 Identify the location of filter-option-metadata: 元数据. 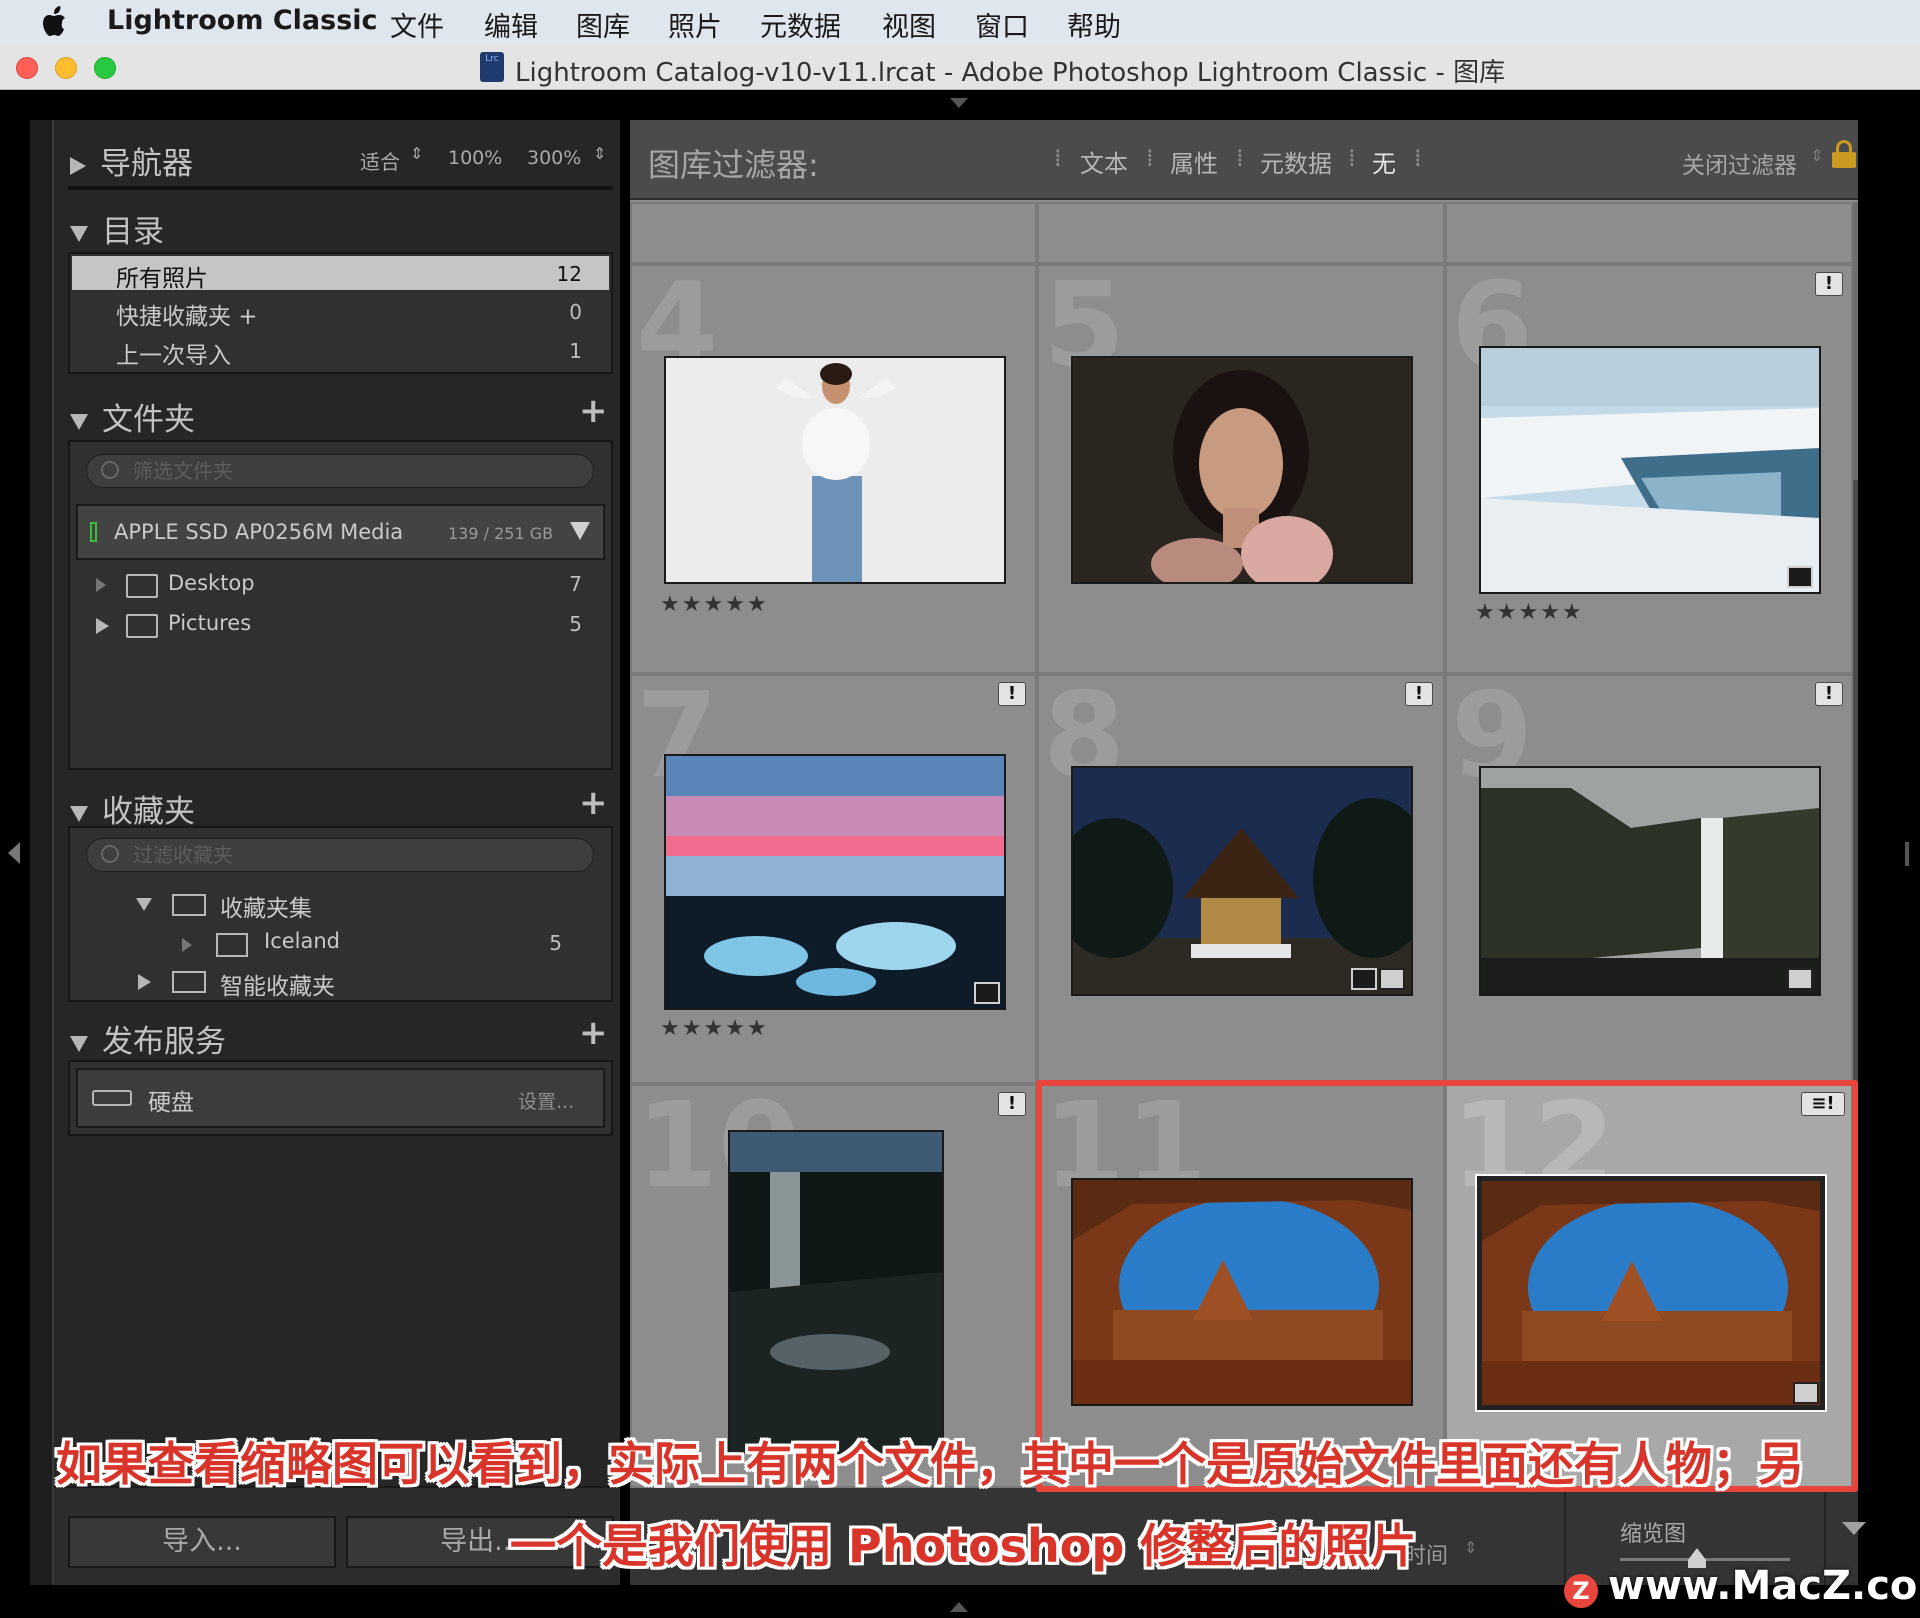
(1296, 161).